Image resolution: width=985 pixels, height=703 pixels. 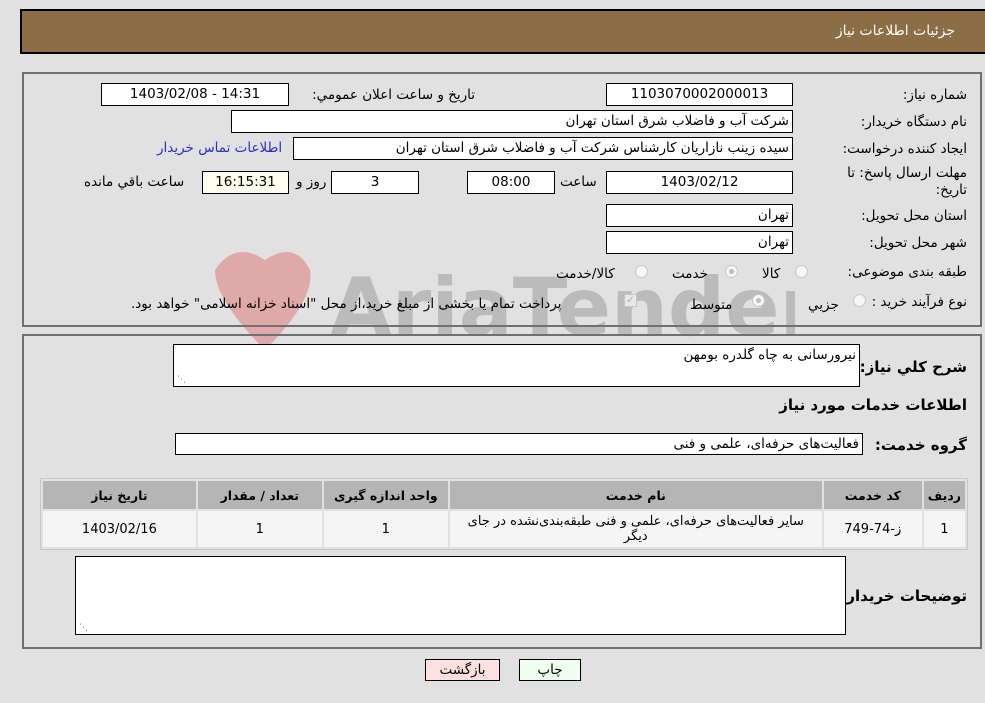 I want to click on print-button: چاپ, so click(x=550, y=670).